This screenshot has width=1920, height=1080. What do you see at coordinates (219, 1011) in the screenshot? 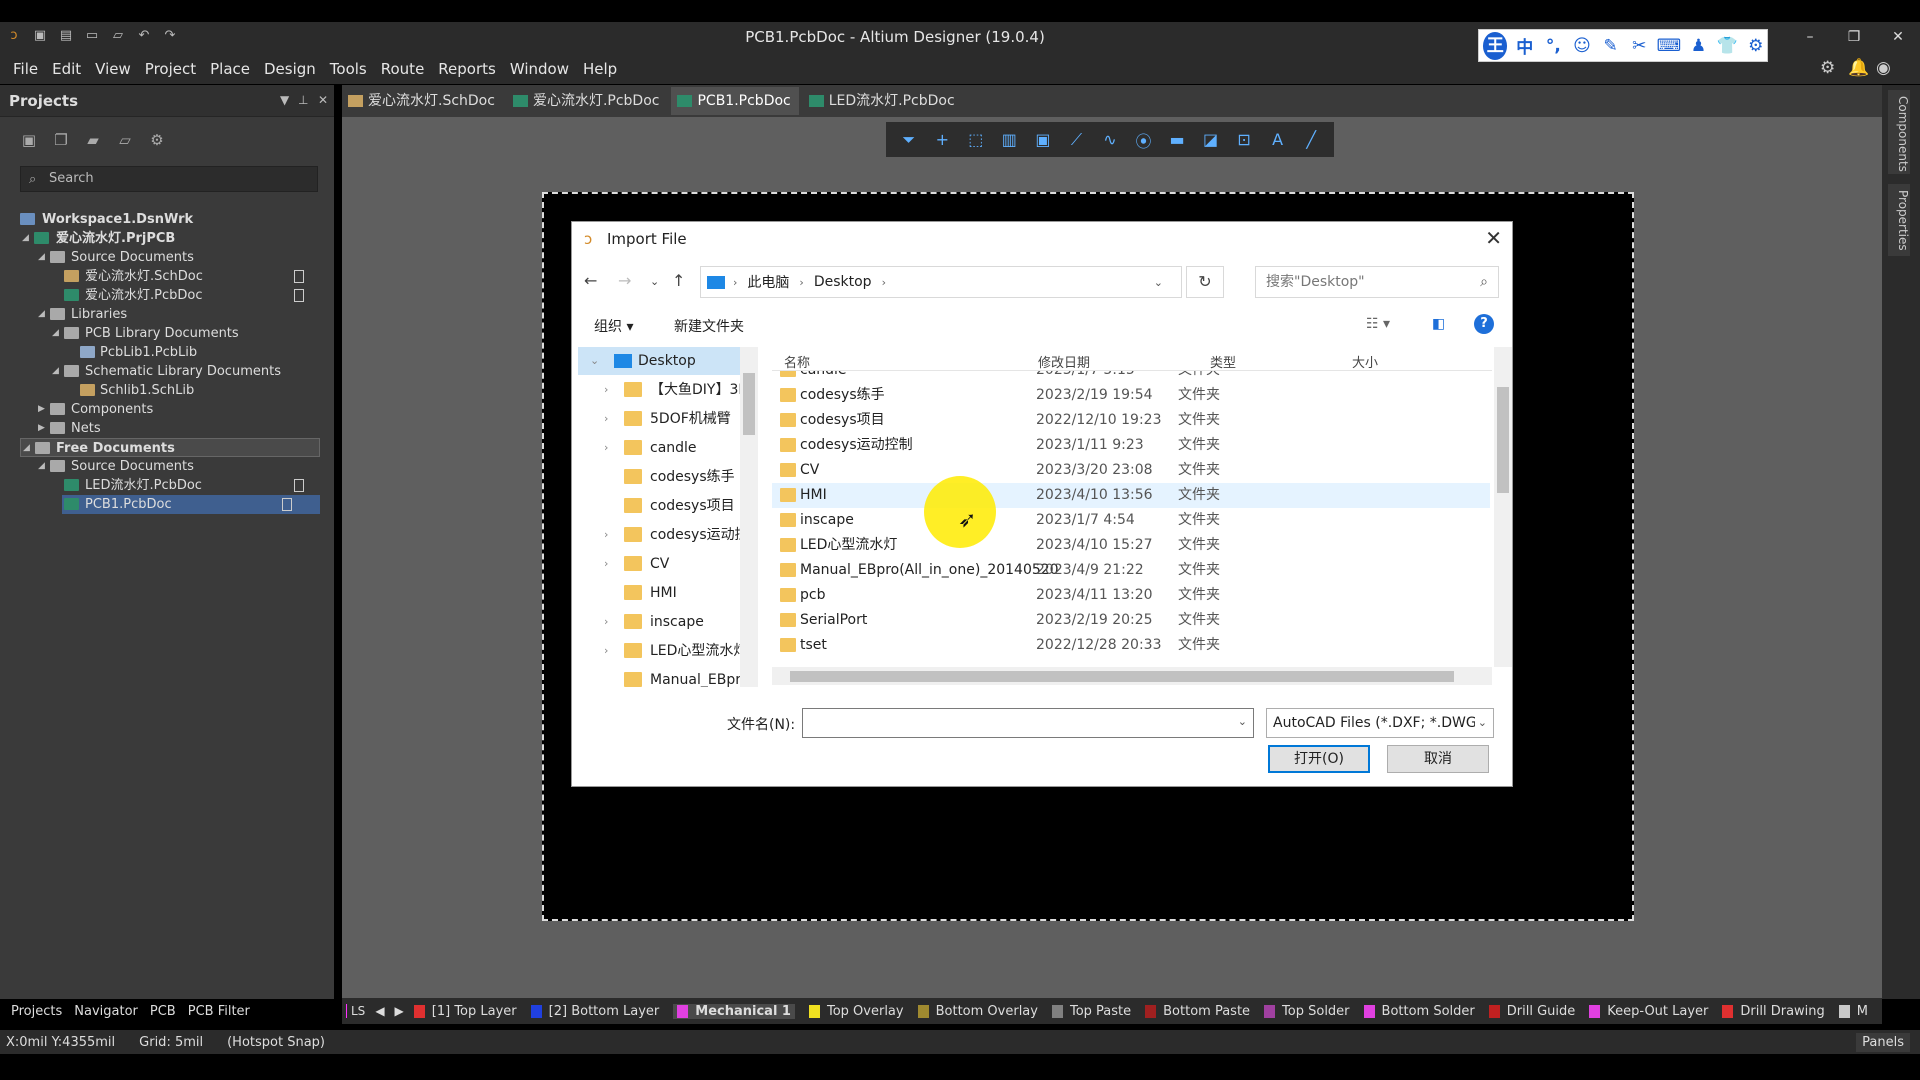
I see `tab-pcb-filter: PCB Filter` at bounding box center [219, 1011].